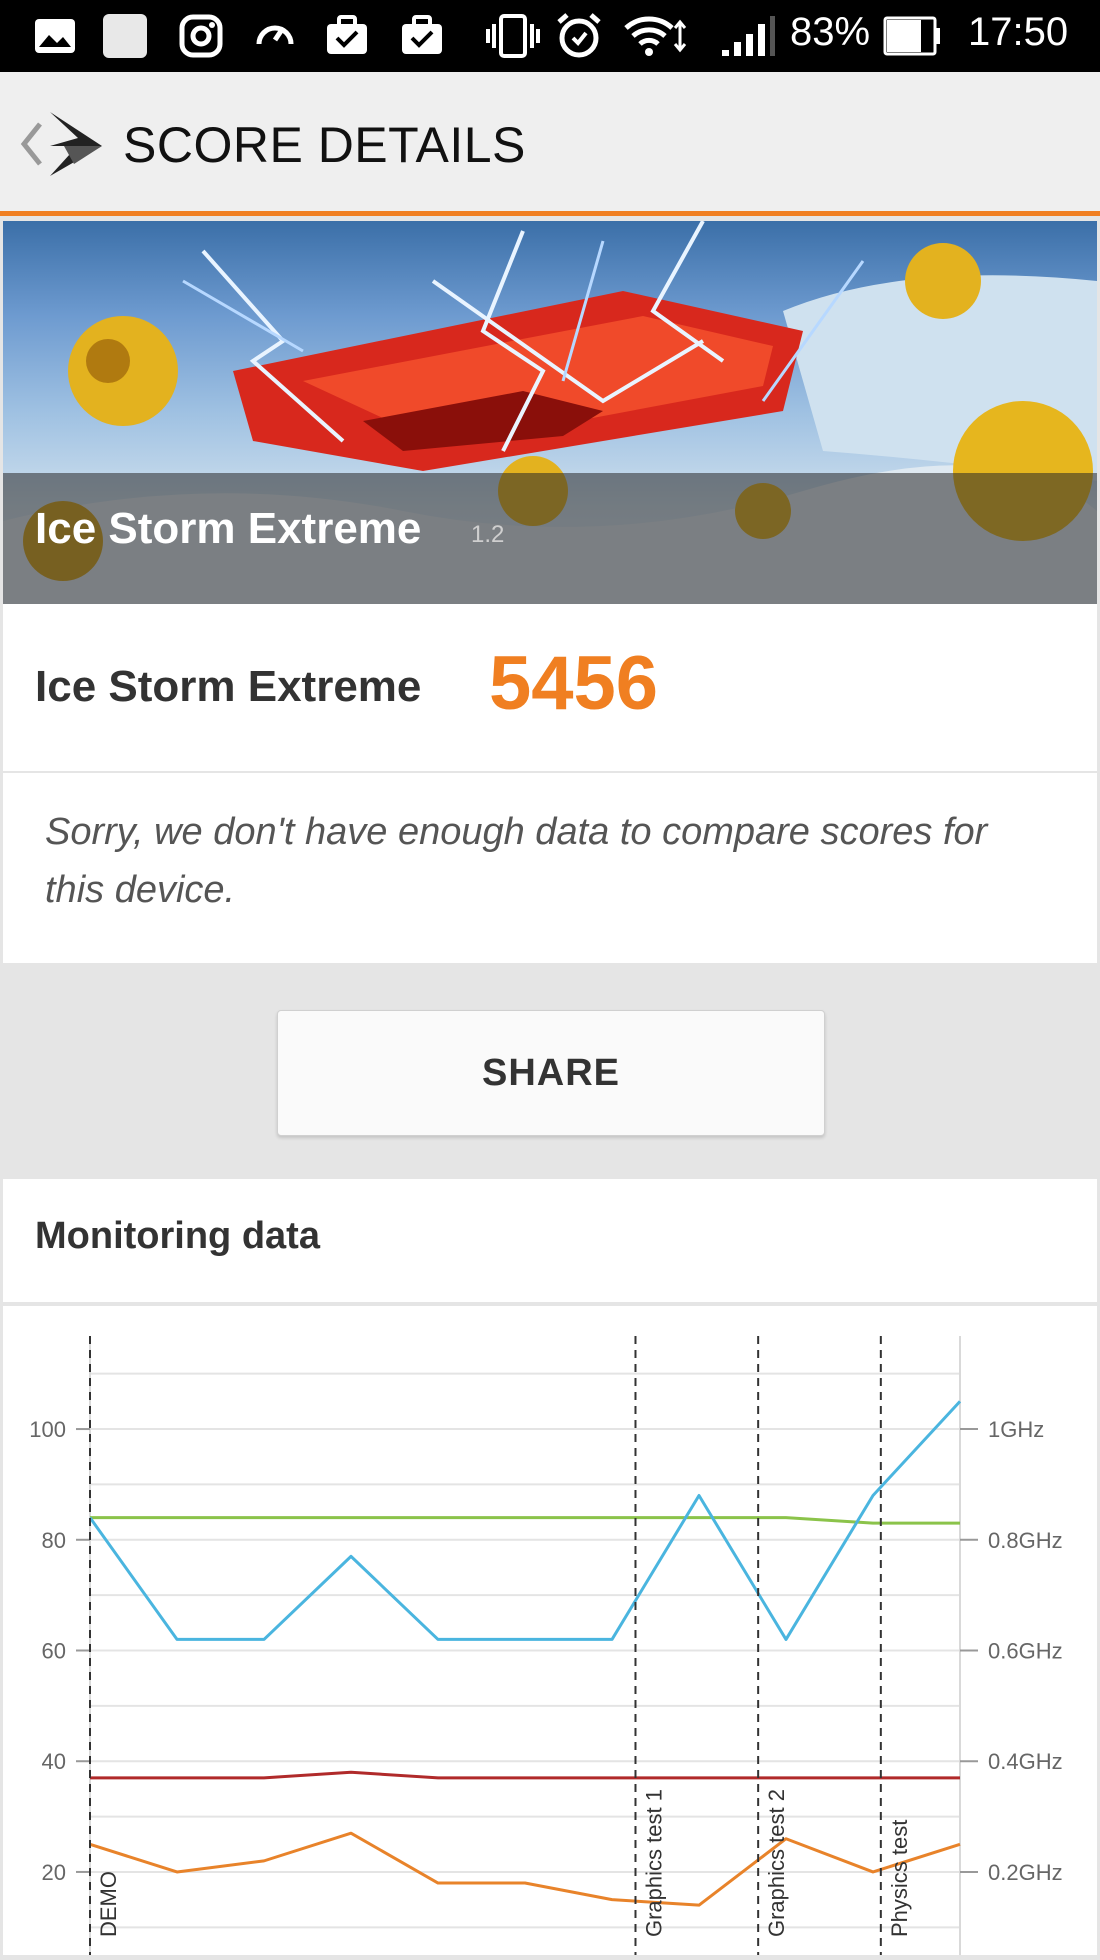 Image resolution: width=1100 pixels, height=1960 pixels. What do you see at coordinates (54, 1540) in the screenshot?
I see `left-tick-label: 80` at bounding box center [54, 1540].